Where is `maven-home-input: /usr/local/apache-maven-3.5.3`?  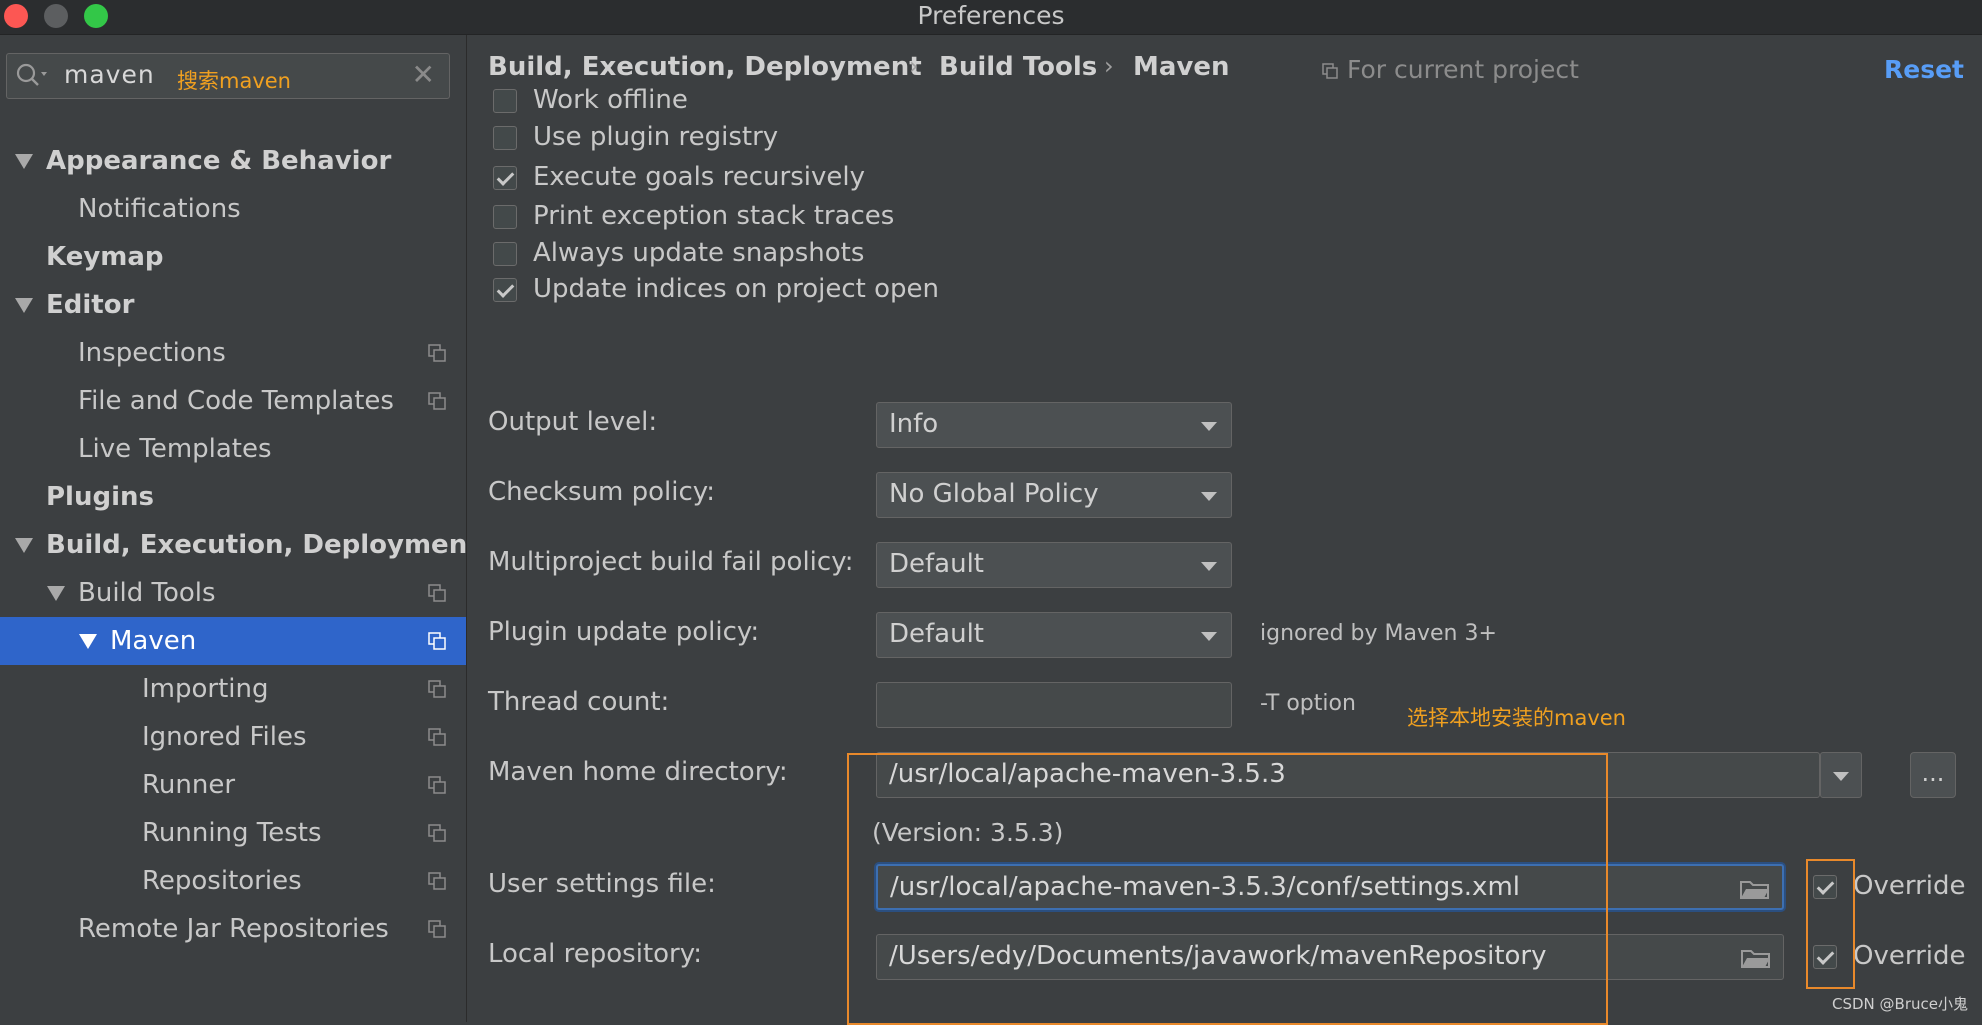 maven-home-input: /usr/local/apache-maven-3.5.3 is located at coordinates (1348, 775).